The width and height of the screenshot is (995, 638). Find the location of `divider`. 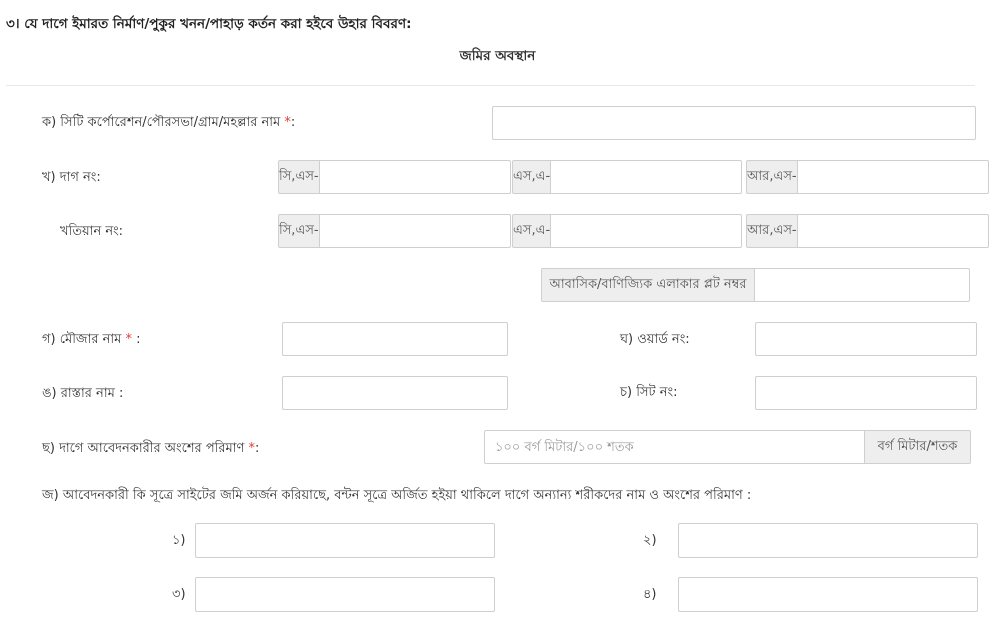

divider is located at coordinates (490, 85).